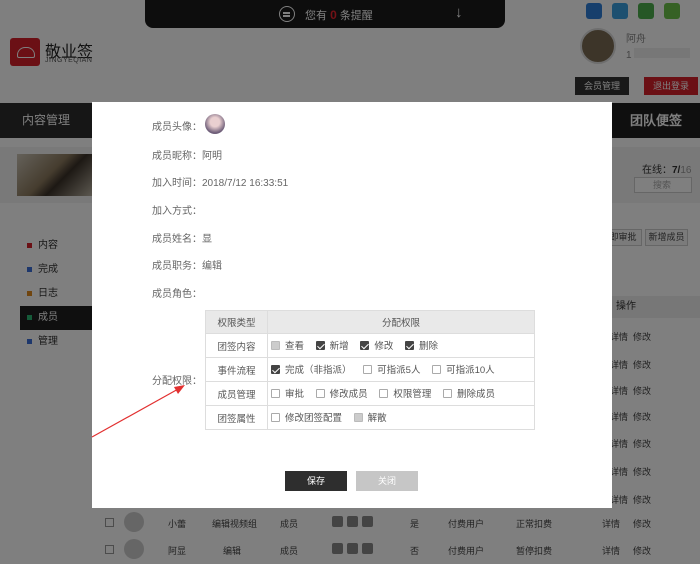 The width and height of the screenshot is (700, 564). I want to click on join-time-row: 加入时间：2018/7/12 16:33:51, so click(220, 183).